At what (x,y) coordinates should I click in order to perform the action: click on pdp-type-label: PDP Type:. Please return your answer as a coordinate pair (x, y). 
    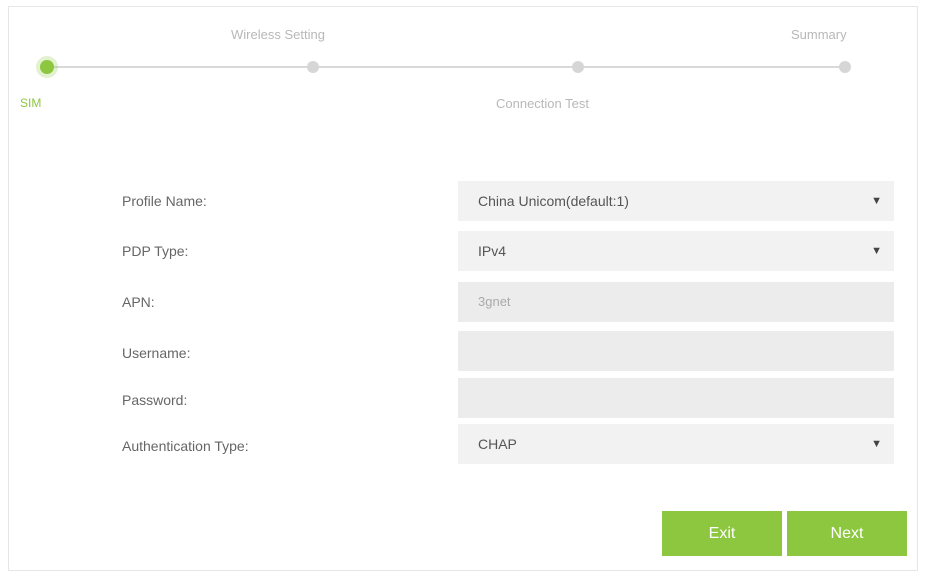
    Looking at the image, I should click on (155, 251).